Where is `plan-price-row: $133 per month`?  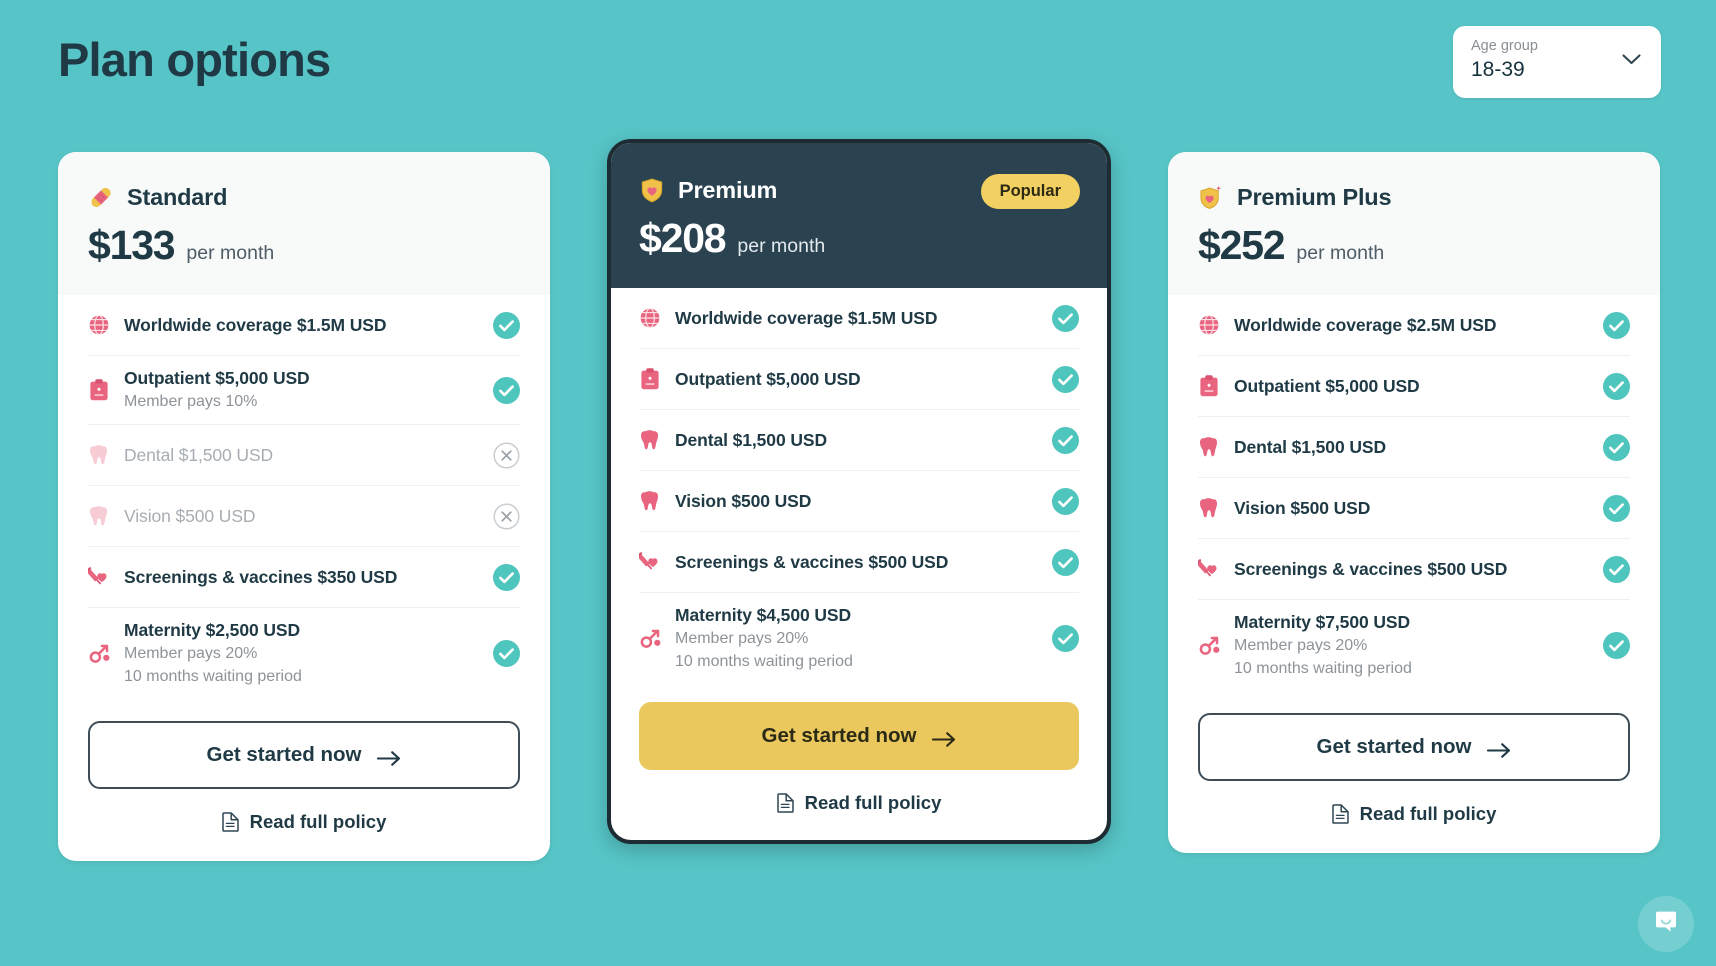 plan-price-row: $133 per month is located at coordinates (304, 245).